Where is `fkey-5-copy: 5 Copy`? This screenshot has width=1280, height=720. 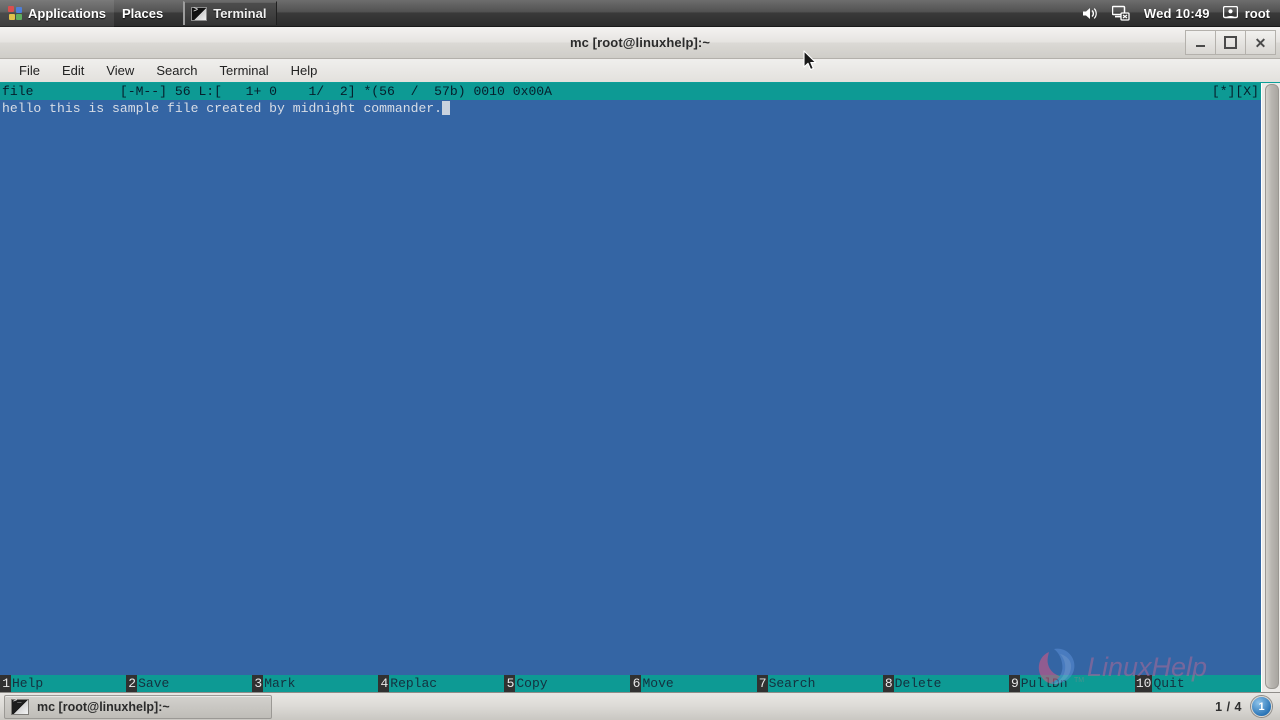
fkey-5-copy: 5 Copy is located at coordinates (567, 683).